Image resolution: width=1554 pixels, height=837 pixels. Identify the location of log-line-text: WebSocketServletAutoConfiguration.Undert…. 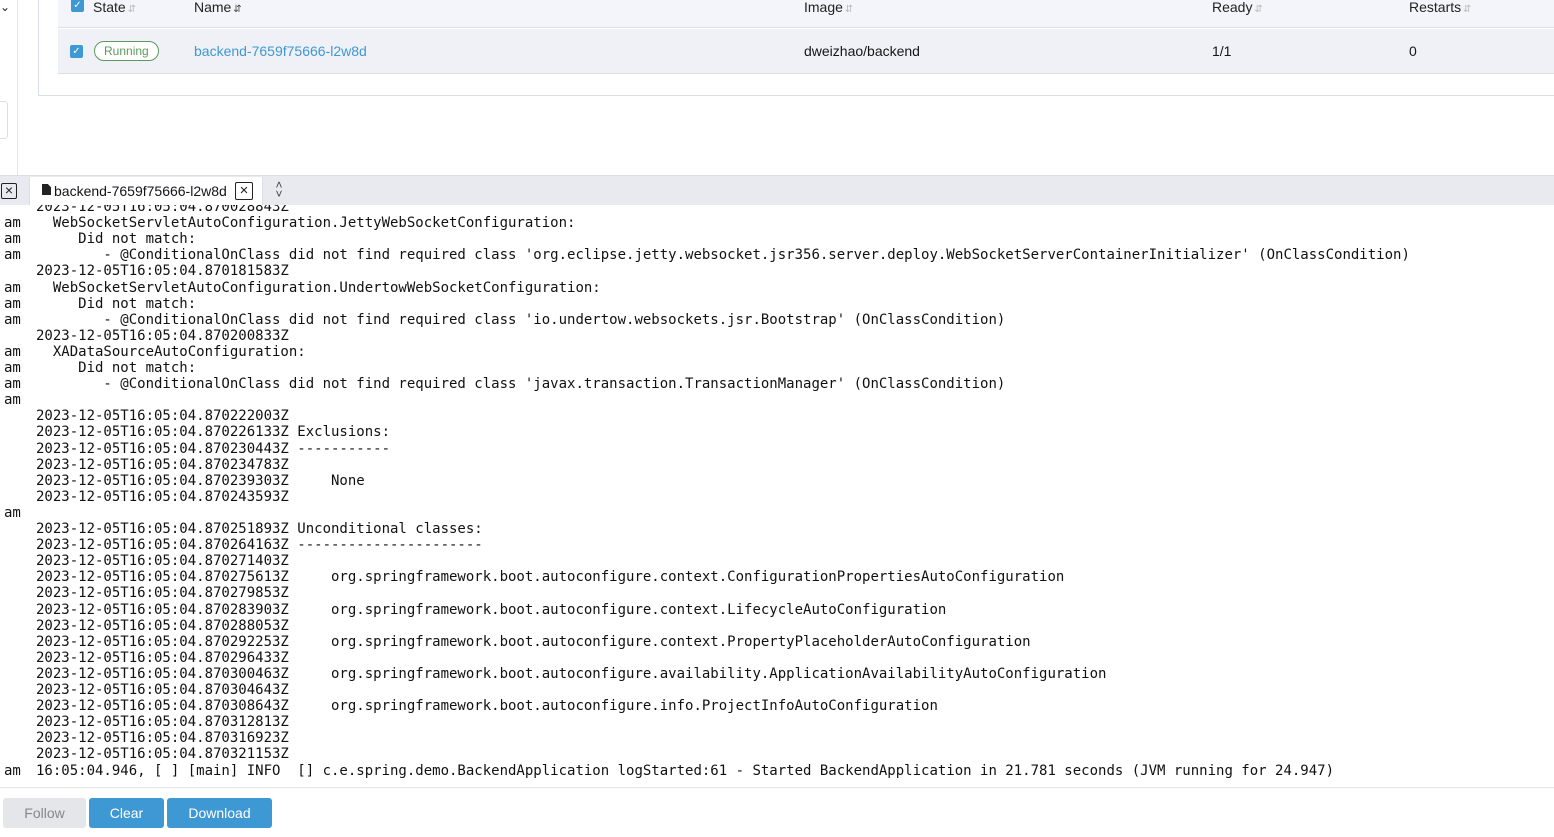
(318, 287).